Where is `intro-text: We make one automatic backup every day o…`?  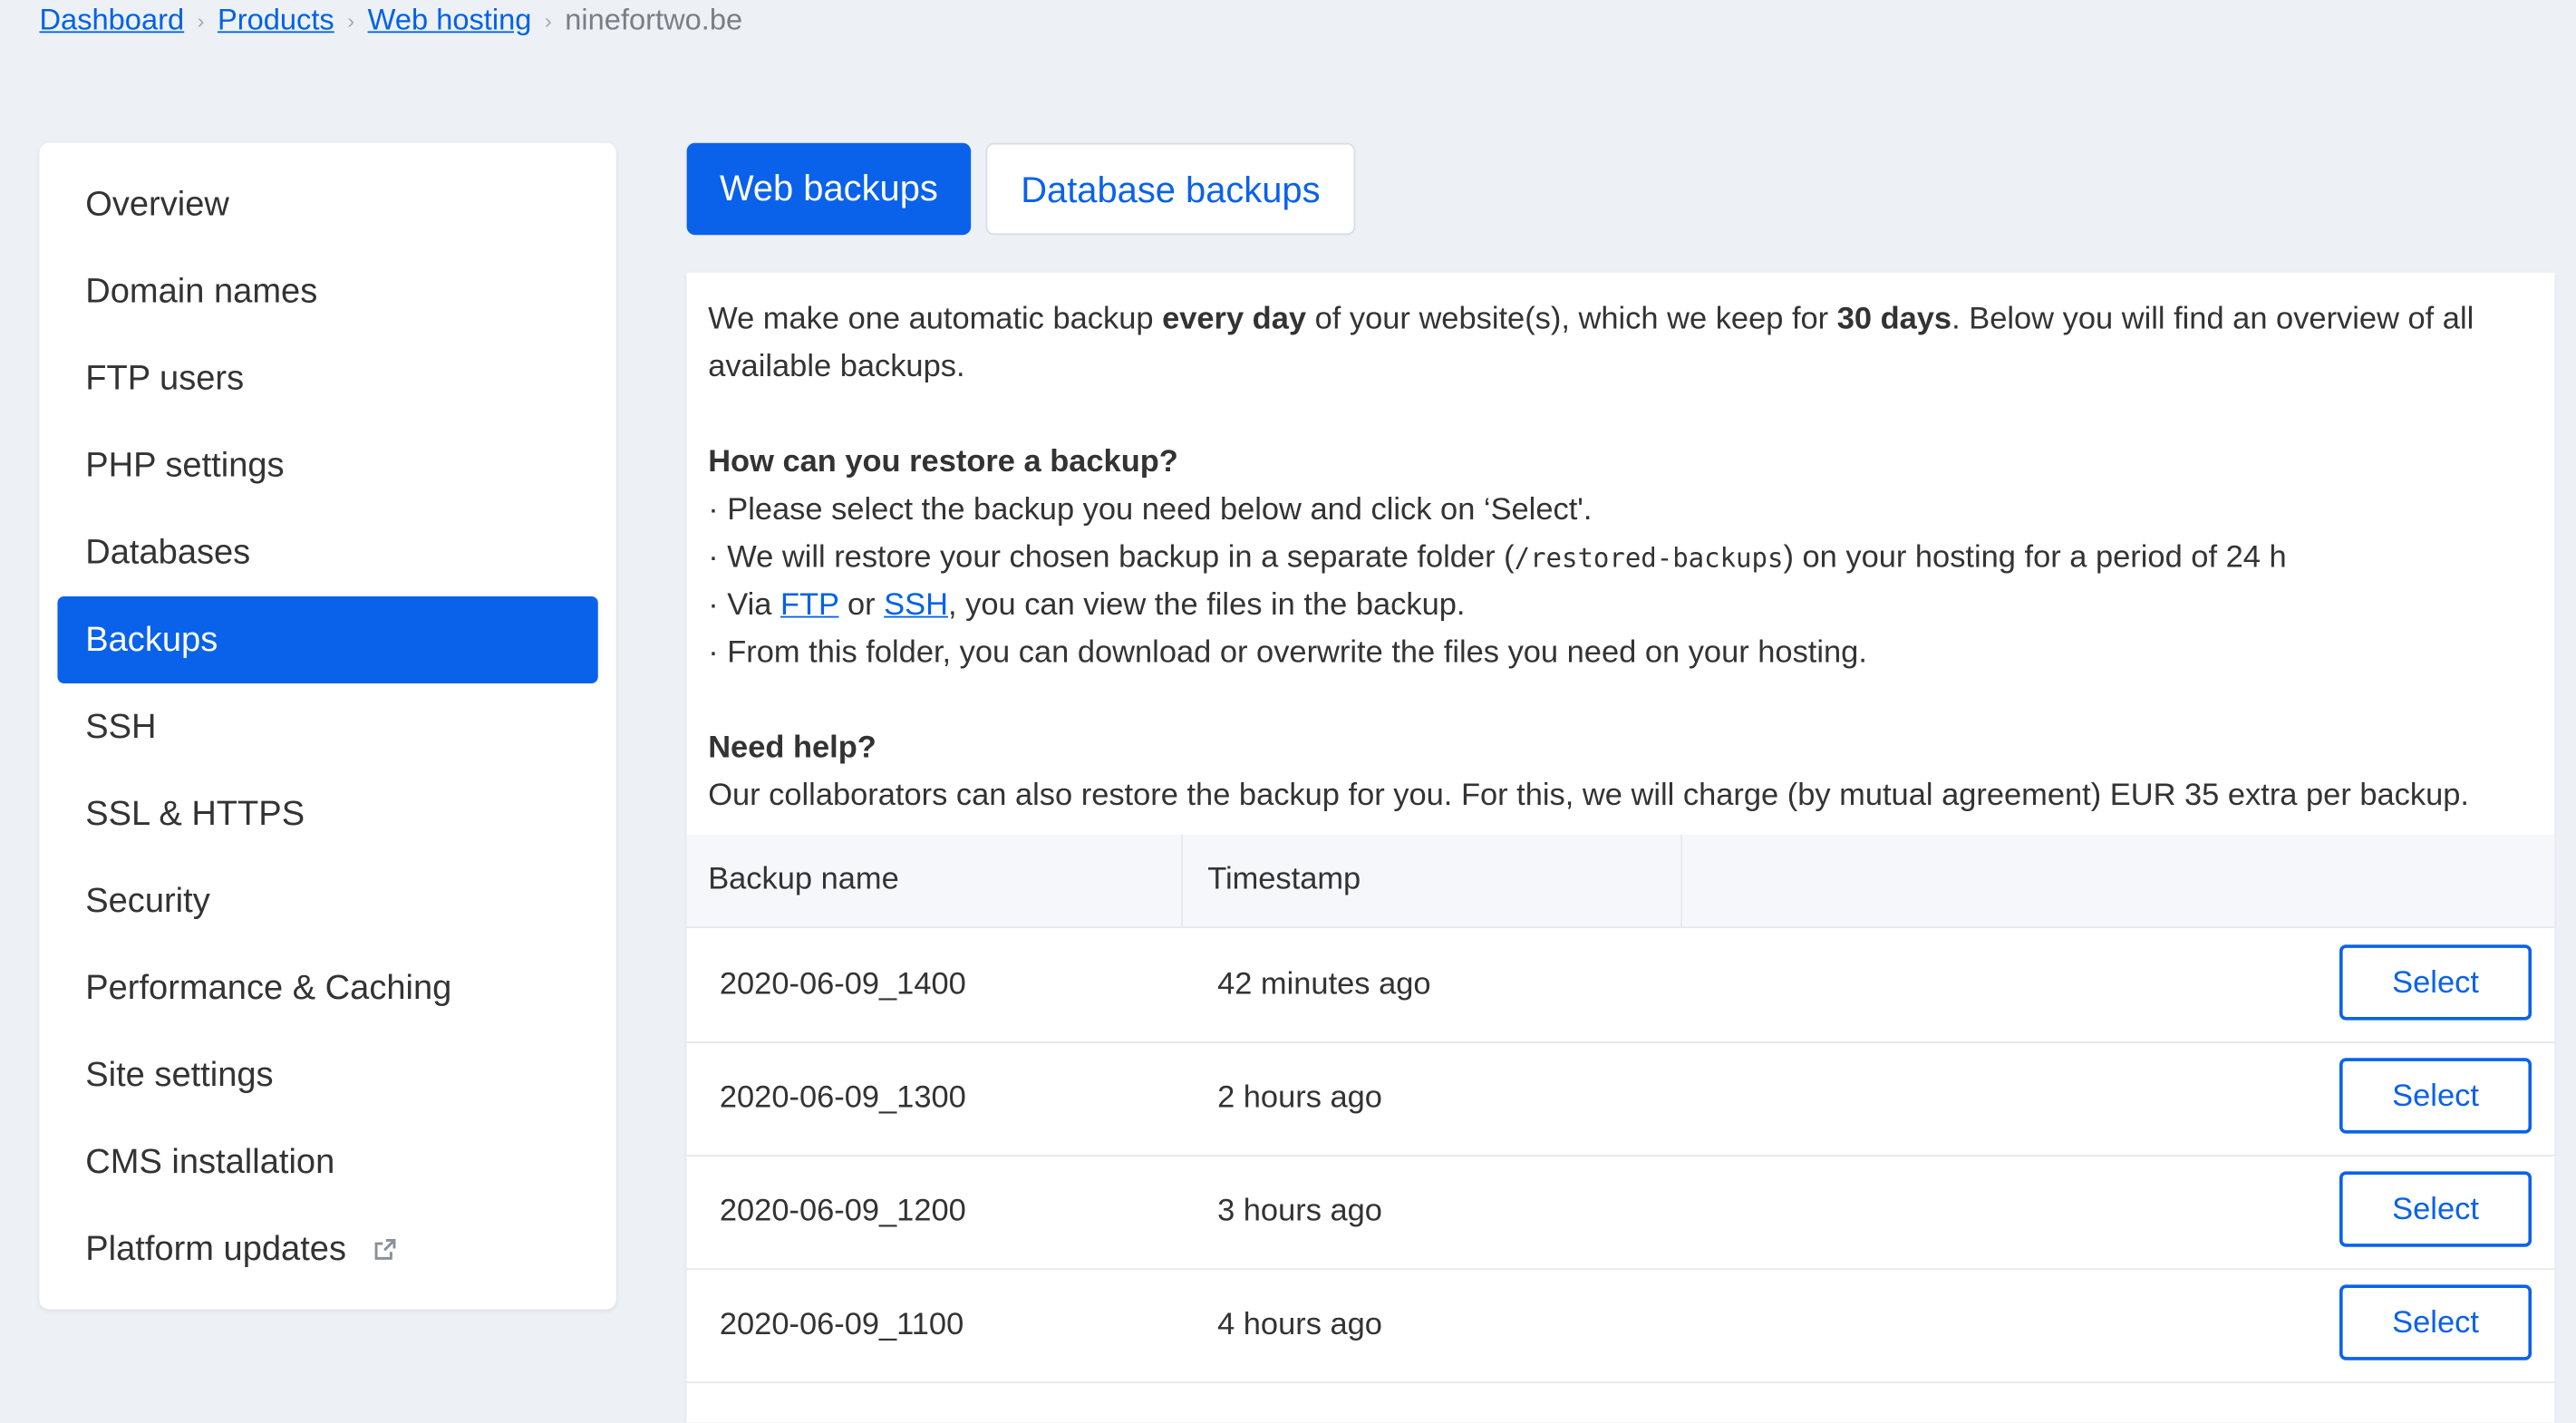 intro-text: We make one automatic backup every day o… is located at coordinates (1591, 343).